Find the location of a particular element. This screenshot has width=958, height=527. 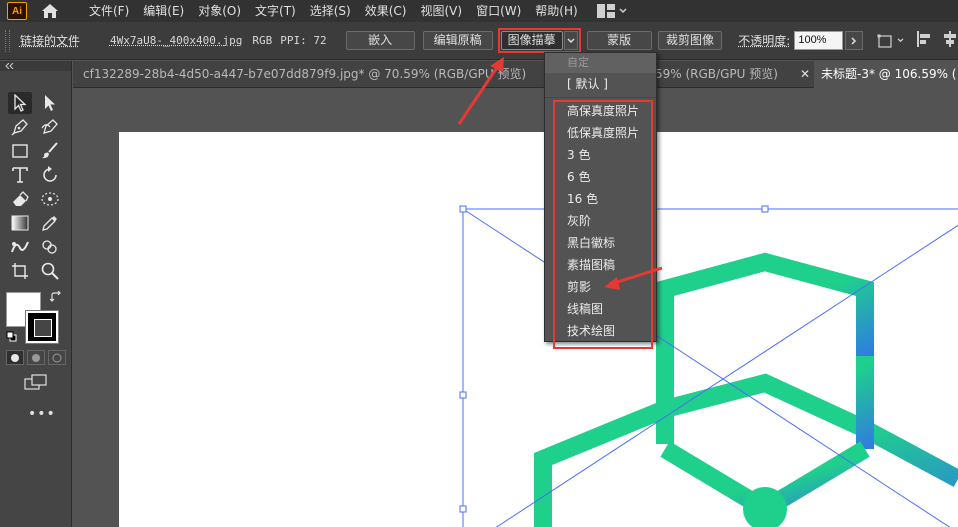

shape-builder-tool-icon is located at coordinates (50, 247).